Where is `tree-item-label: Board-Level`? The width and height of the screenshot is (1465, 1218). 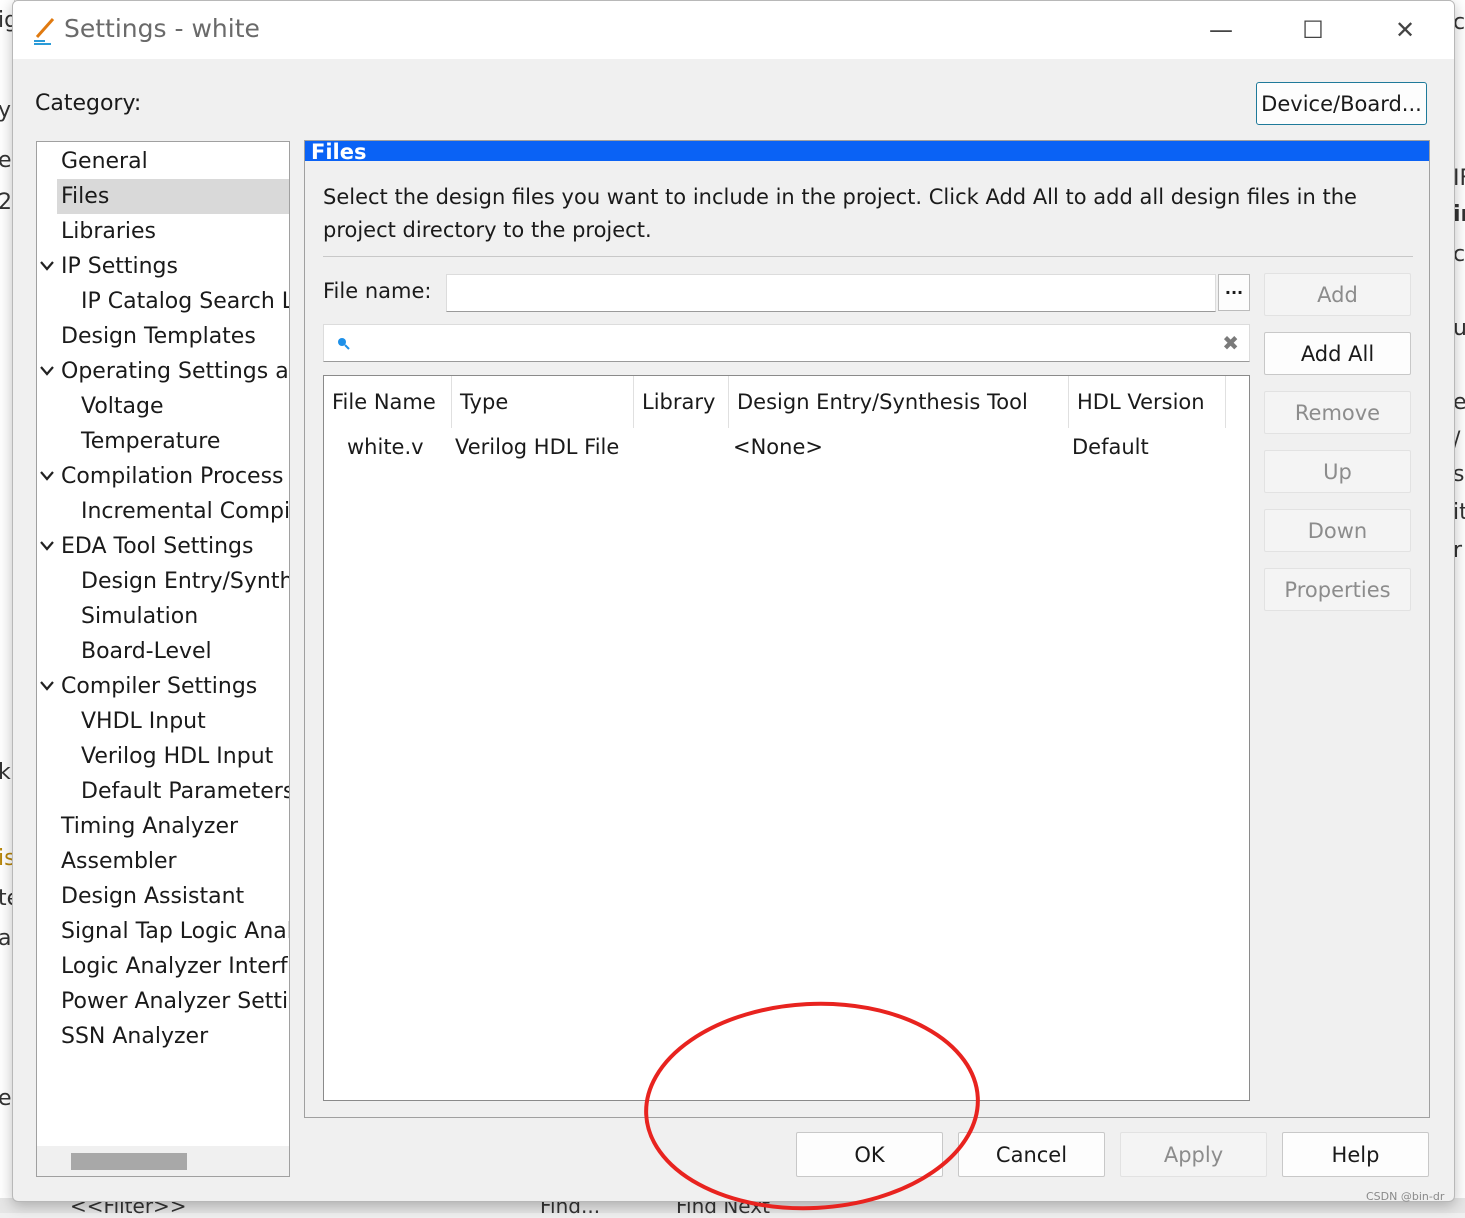
tree-item-label: Board-Level is located at coordinates (146, 651).